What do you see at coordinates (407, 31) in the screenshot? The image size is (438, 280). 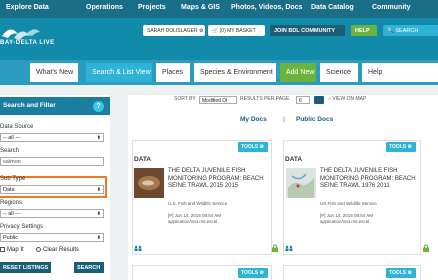 I see `header-search-label: SEARCH` at bounding box center [407, 31].